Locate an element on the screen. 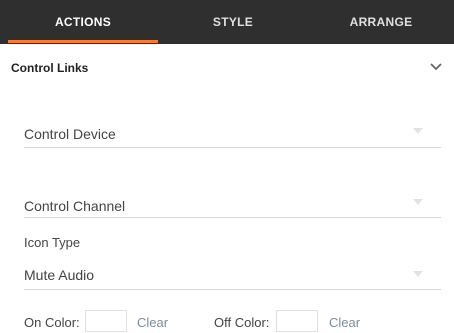 The height and width of the screenshot is (333, 454). tab-bar: ACTIONS STYLE ARRANGE is located at coordinates (227, 22).